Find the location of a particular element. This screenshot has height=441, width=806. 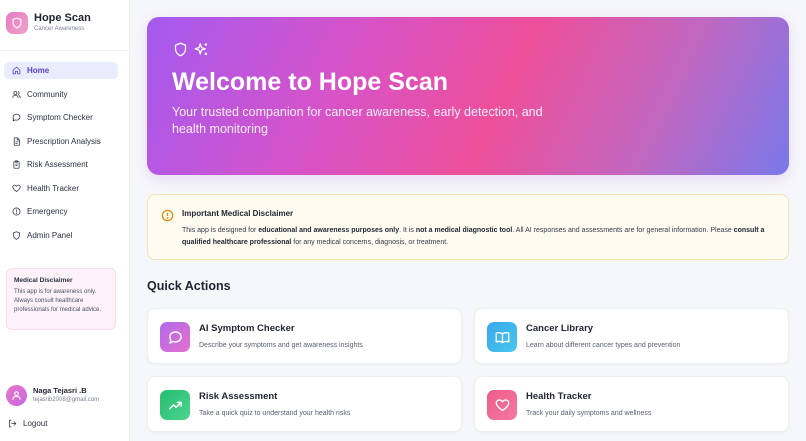

home-icon is located at coordinates (16, 70).